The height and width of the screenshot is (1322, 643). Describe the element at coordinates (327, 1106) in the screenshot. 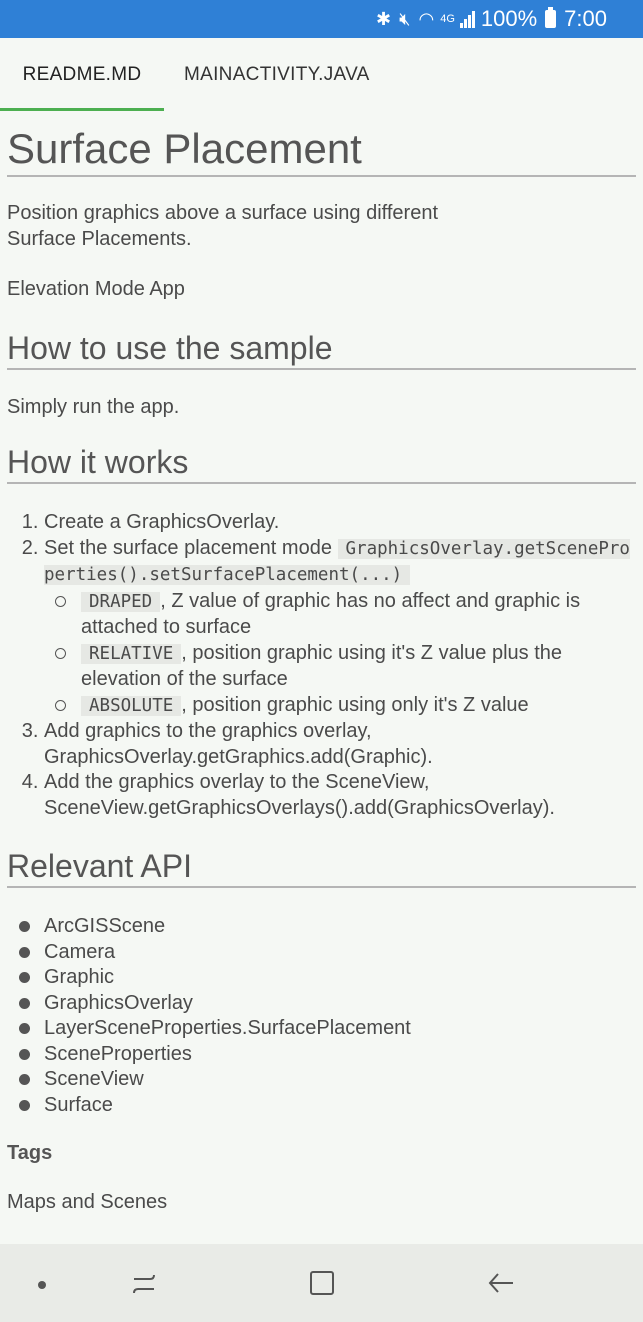

I see `list-item: Surface` at that location.